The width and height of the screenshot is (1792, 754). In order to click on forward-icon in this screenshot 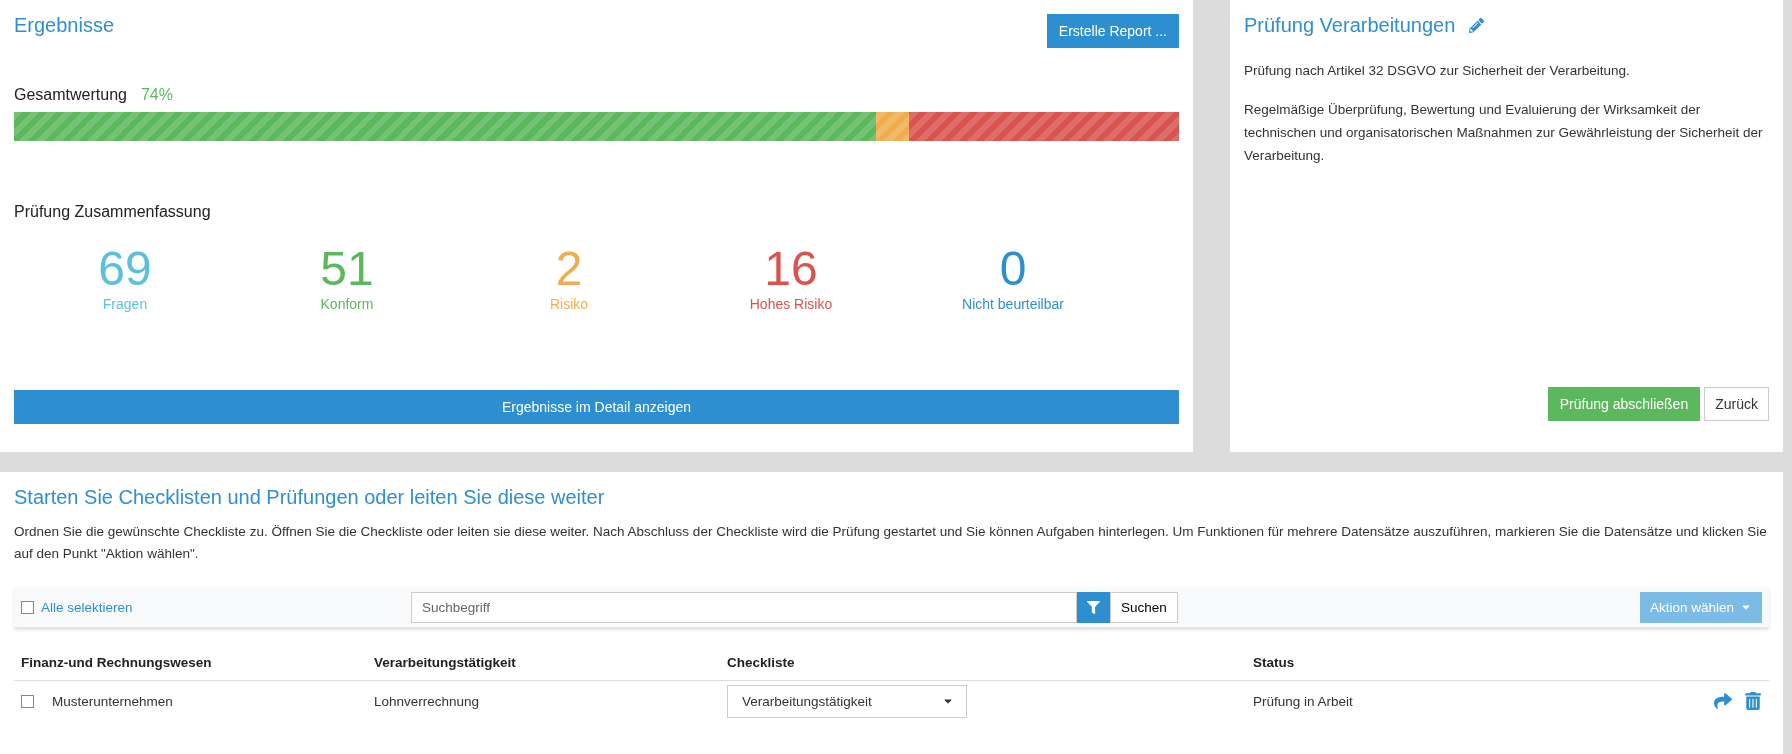, I will do `click(1723, 701)`.